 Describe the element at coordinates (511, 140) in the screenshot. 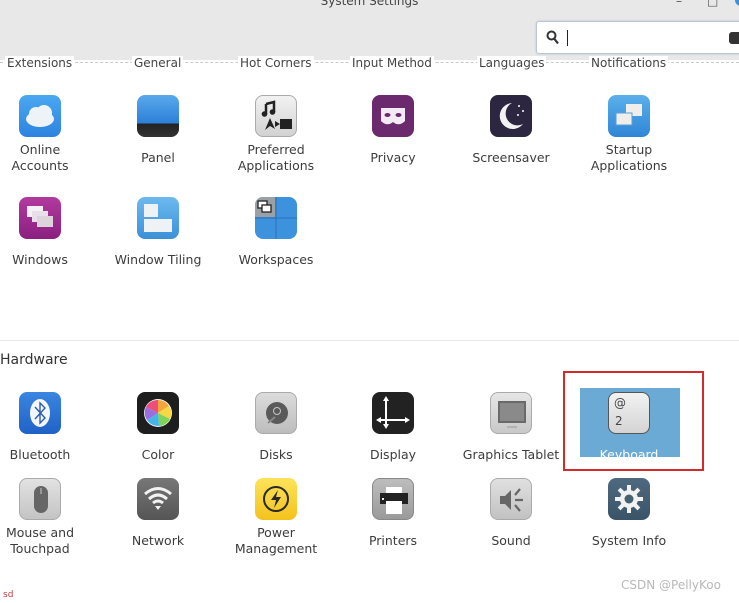

I see `item-screensaver: Screensaver` at that location.